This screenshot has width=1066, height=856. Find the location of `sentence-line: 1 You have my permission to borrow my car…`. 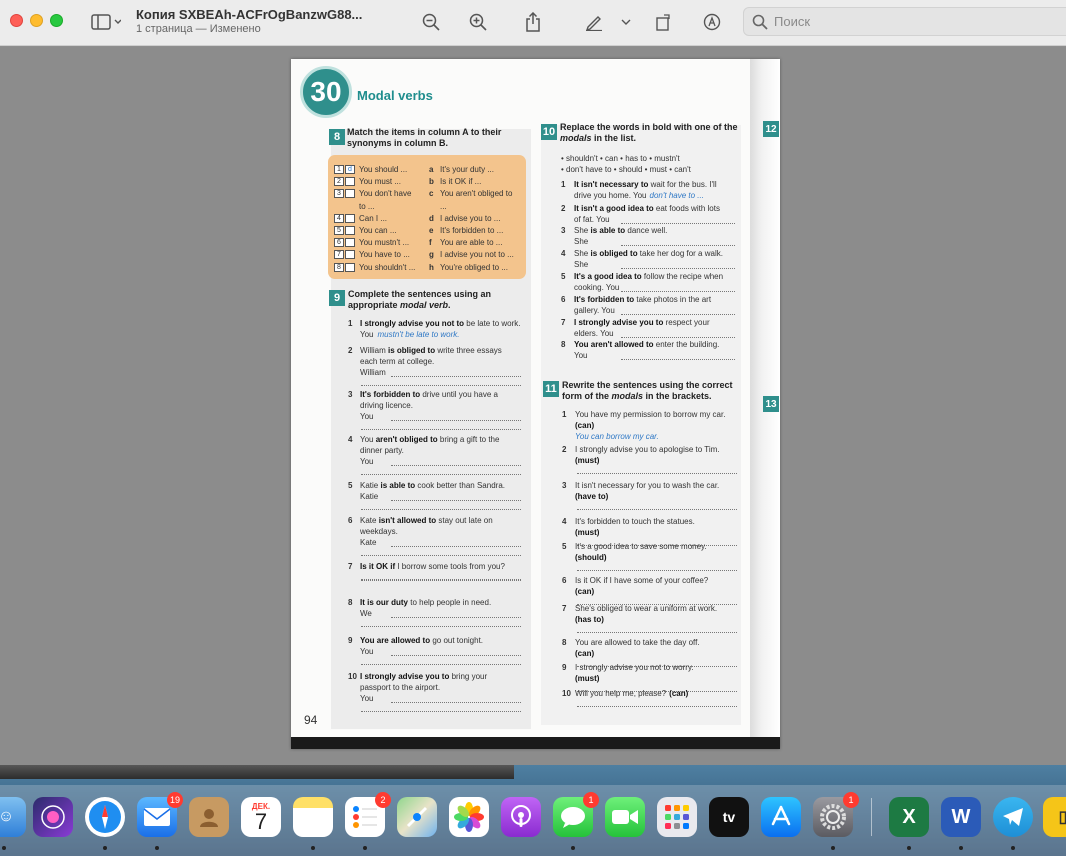

sentence-line: 1 You have my permission to borrow my car… is located at coordinates (644, 415).